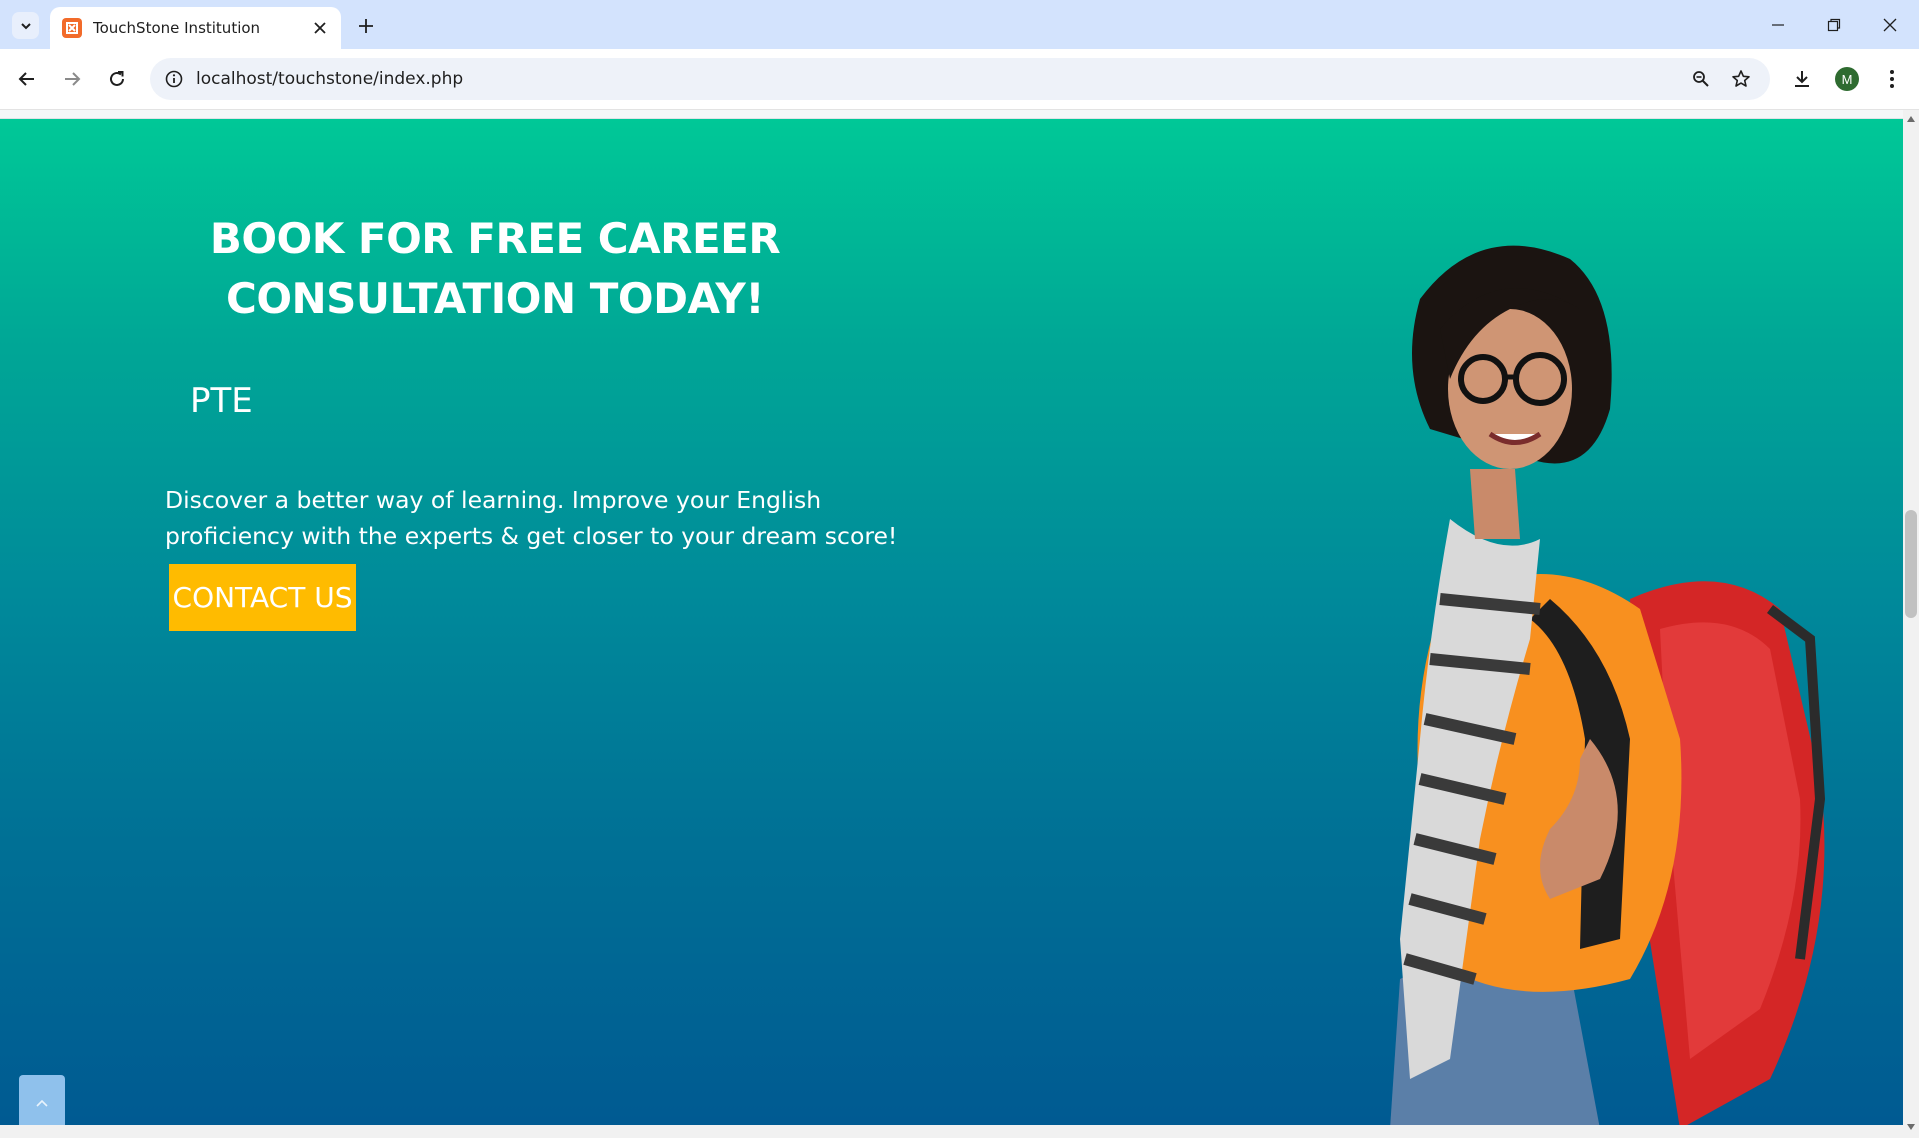 The height and width of the screenshot is (1138, 1919). I want to click on browser-menu-button, so click(1892, 79).